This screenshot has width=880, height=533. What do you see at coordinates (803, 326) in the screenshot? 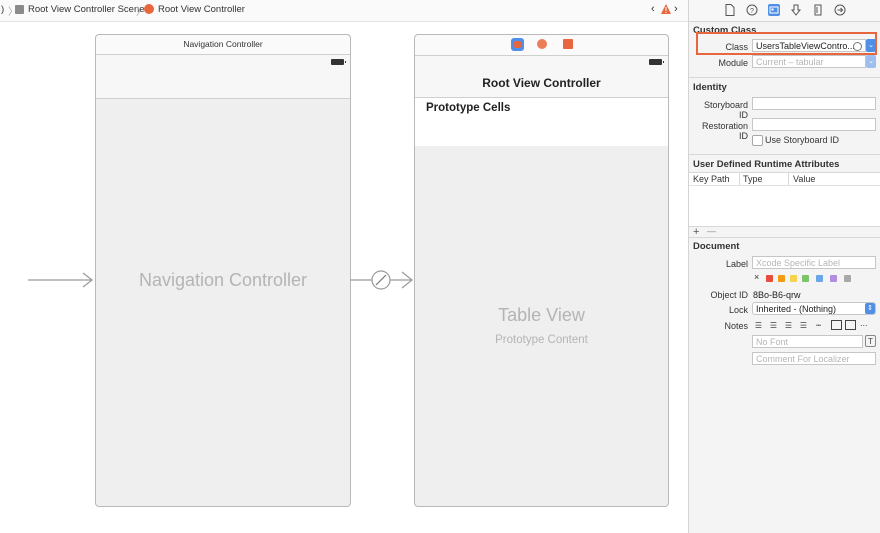
I see `align-justify-icon: ☰` at bounding box center [803, 326].